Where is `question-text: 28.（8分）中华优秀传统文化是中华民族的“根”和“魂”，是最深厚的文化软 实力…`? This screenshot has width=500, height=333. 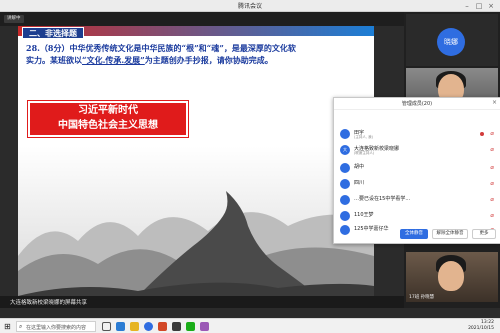 question-text: 28.（8分）中华优秀传统文化是中华民族的“根”和“魂”，是最深厚的文化软 实力… is located at coordinates (196, 54).